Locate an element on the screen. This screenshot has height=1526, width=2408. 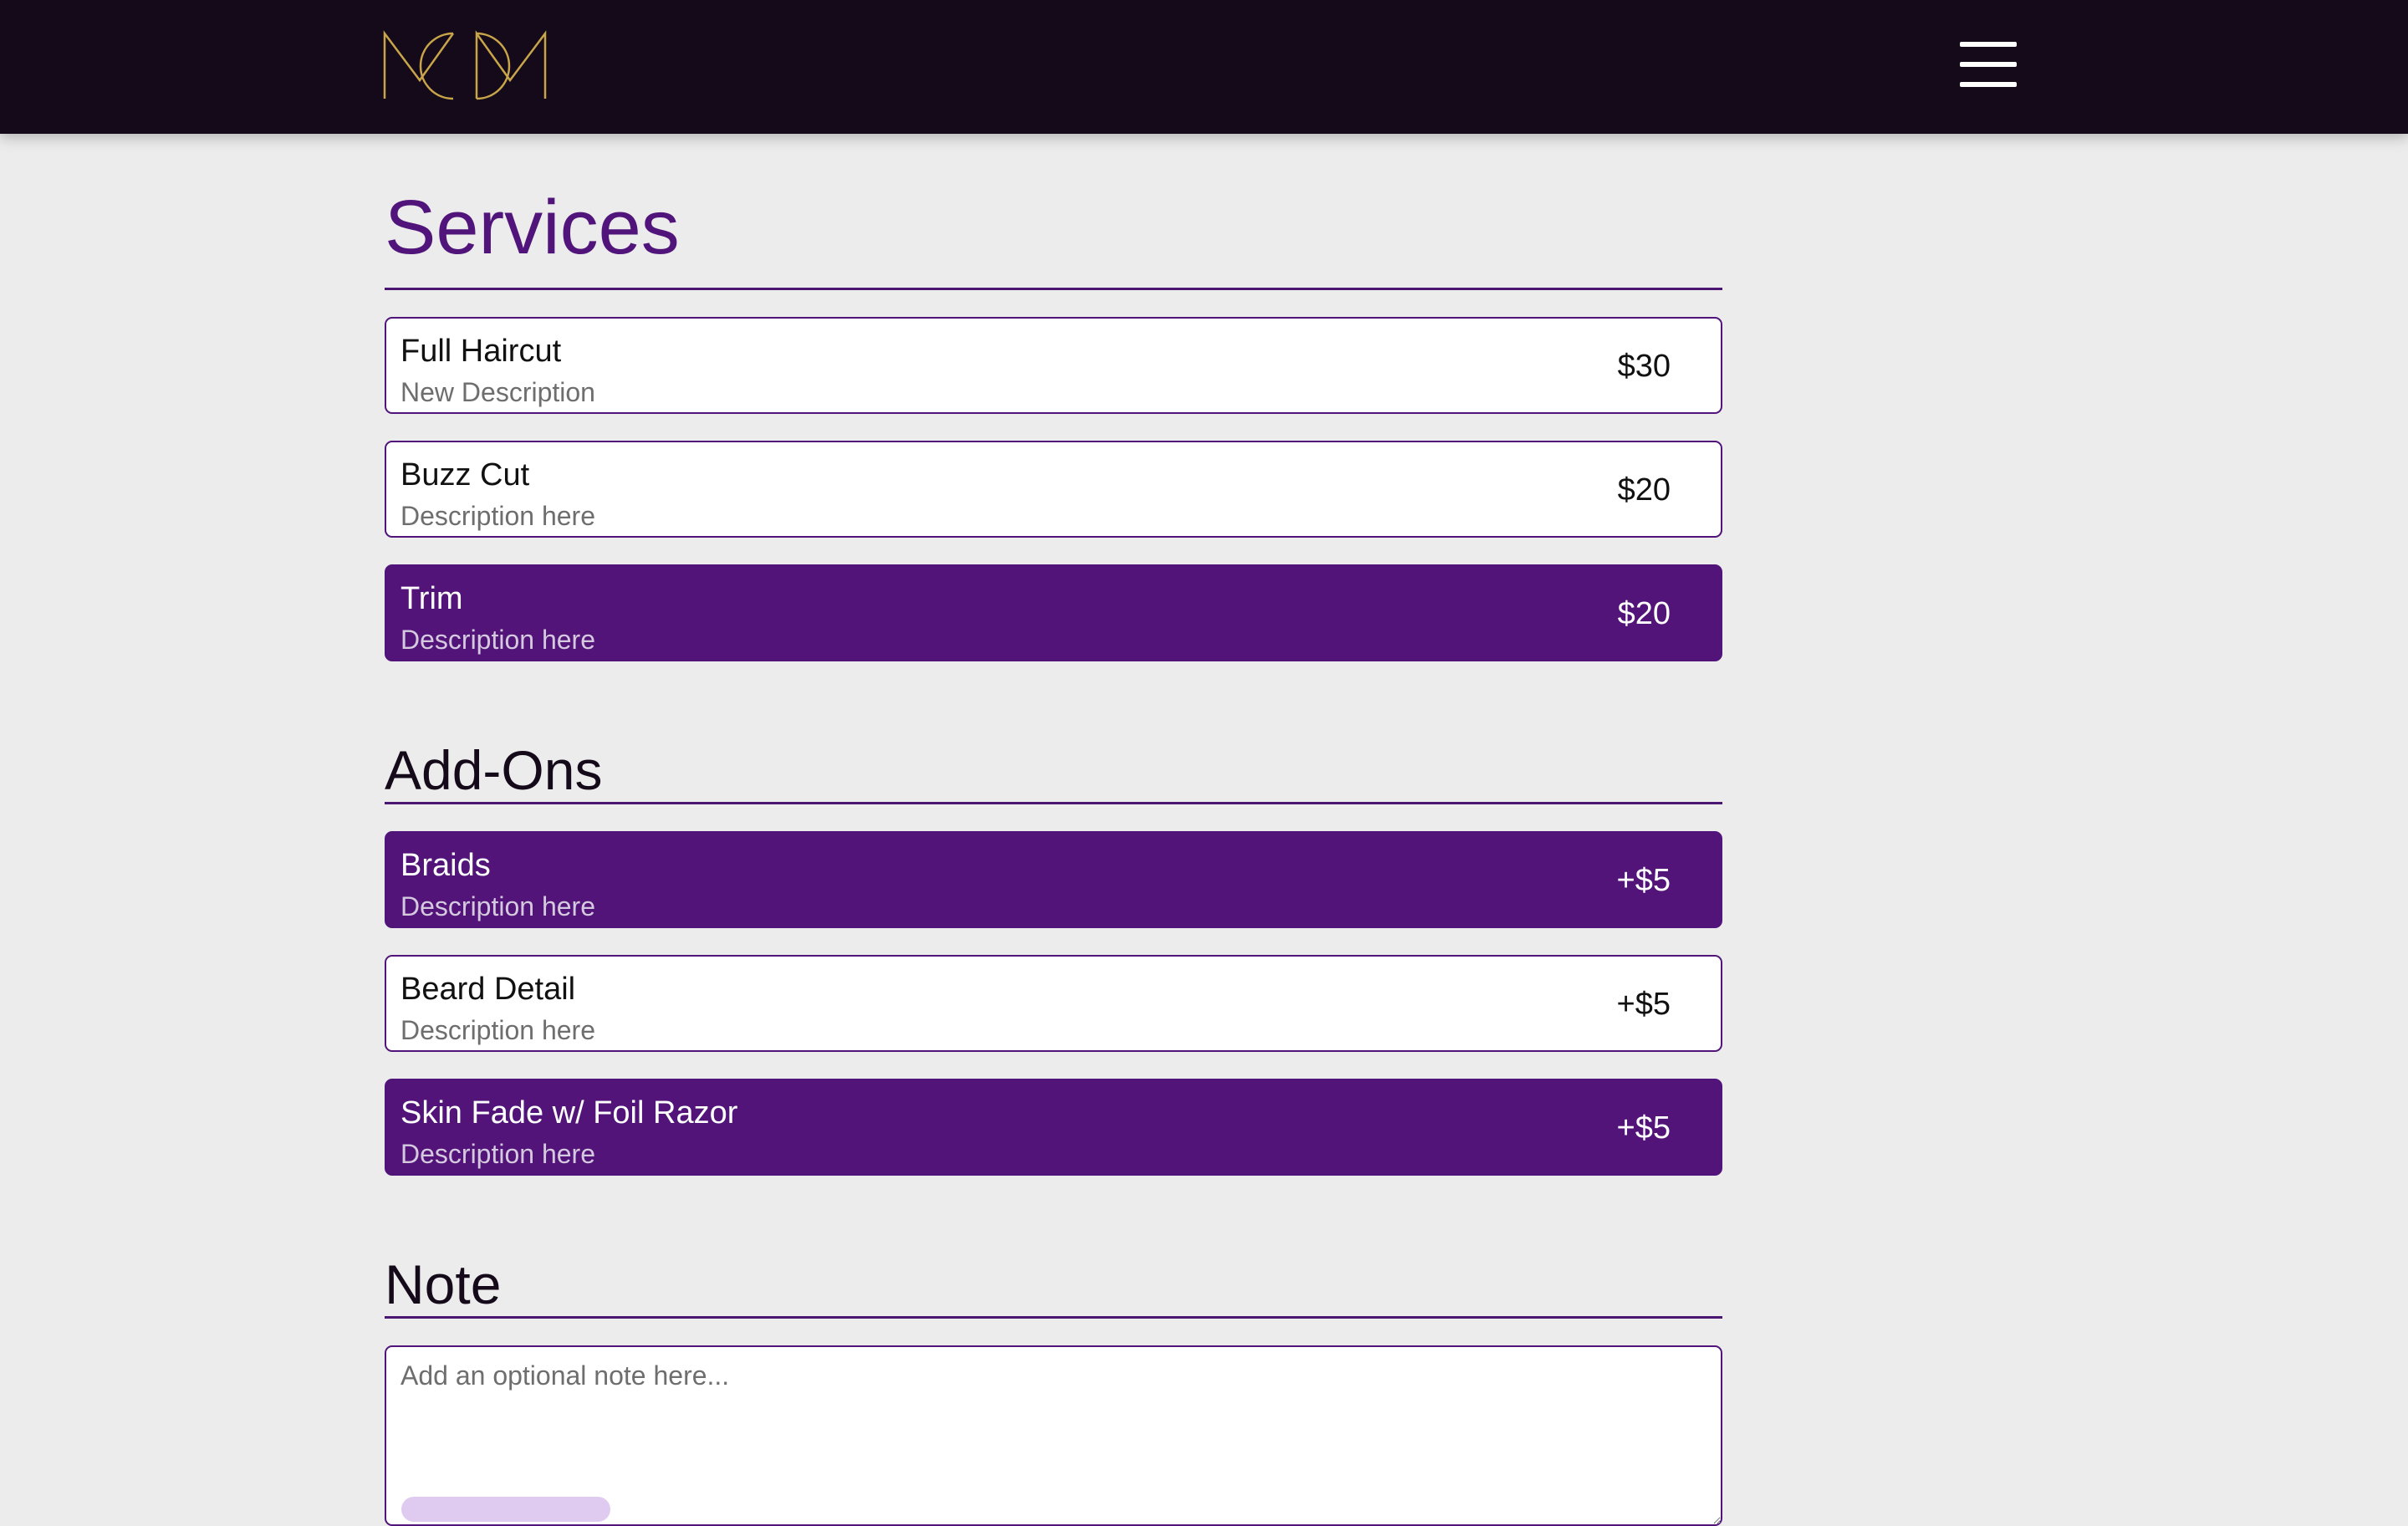
service-name: Buzz Cut is located at coordinates (465, 475).